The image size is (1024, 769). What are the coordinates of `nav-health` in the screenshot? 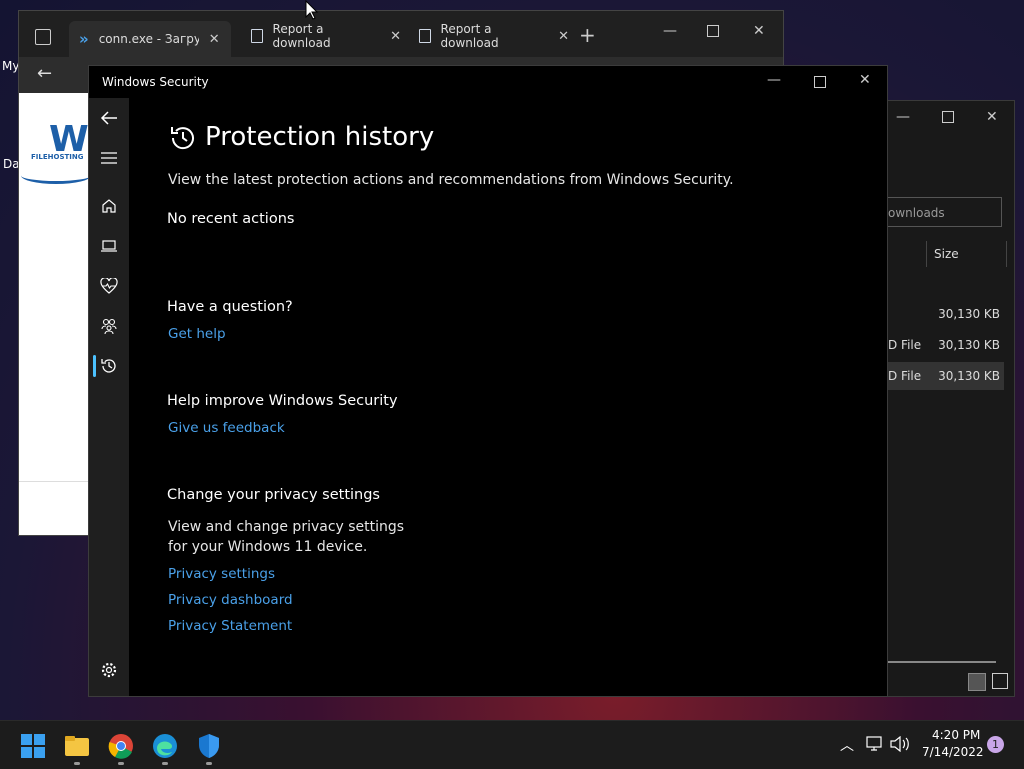 It's located at (109, 286).